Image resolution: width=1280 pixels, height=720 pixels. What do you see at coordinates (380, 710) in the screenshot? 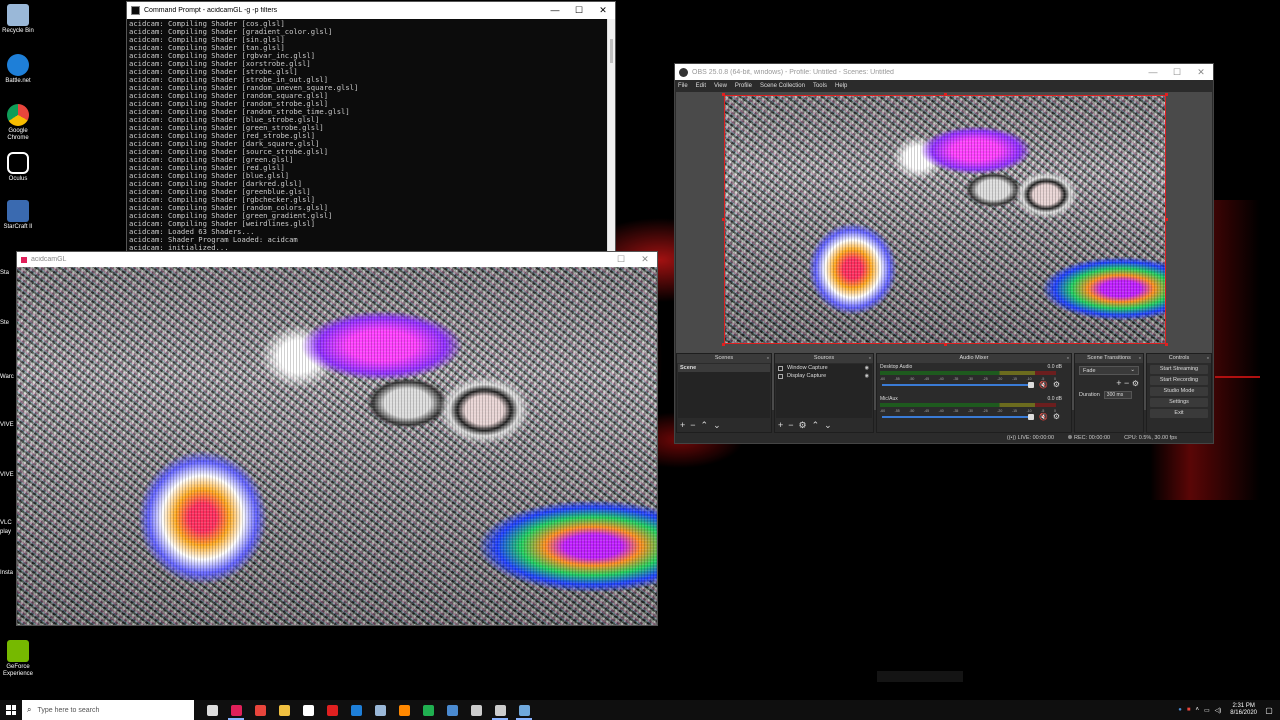
I see `taskbar-app-steam` at bounding box center [380, 710].